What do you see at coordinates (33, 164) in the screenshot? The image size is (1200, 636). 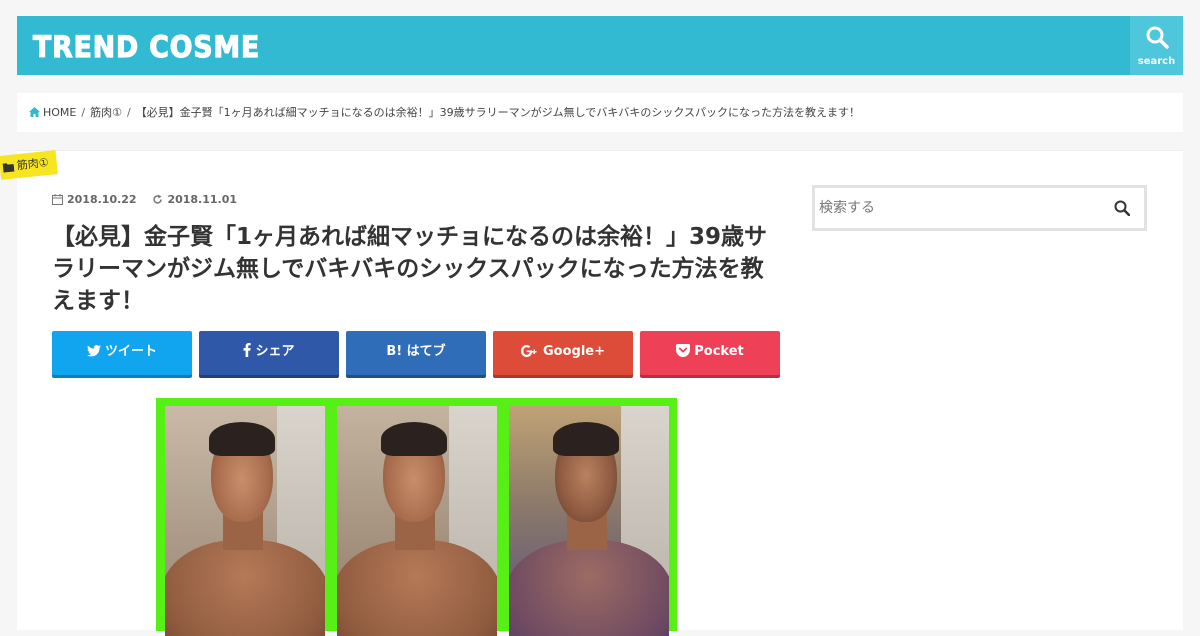 I see `category-label: 筋肉①` at bounding box center [33, 164].